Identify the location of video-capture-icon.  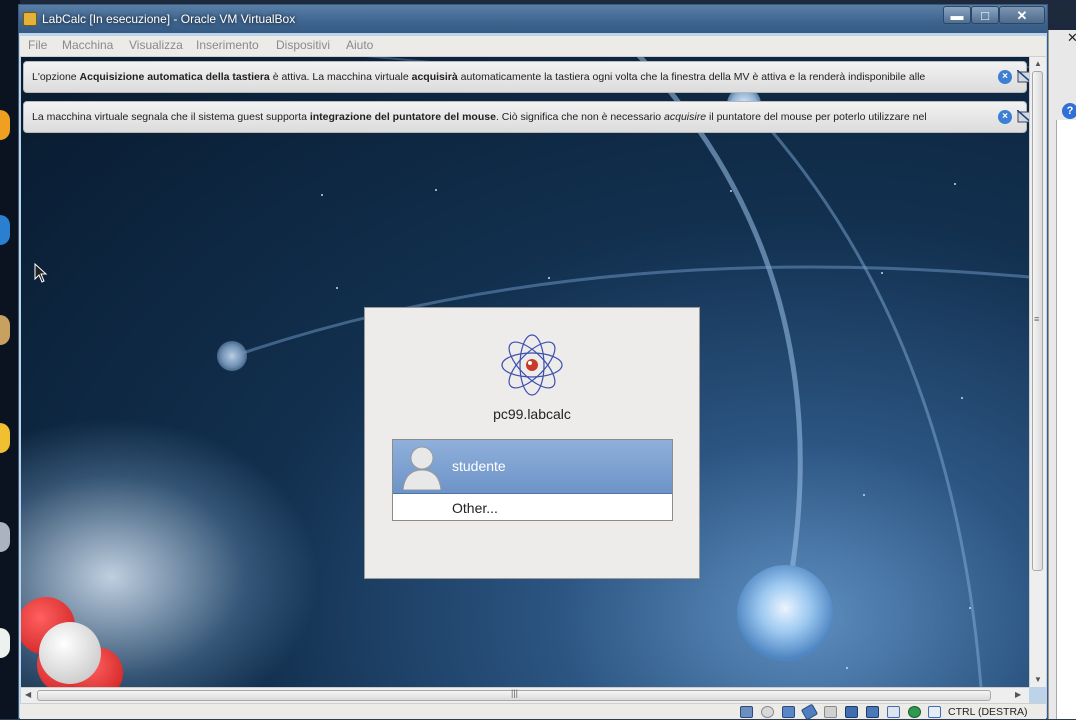
(914, 712).